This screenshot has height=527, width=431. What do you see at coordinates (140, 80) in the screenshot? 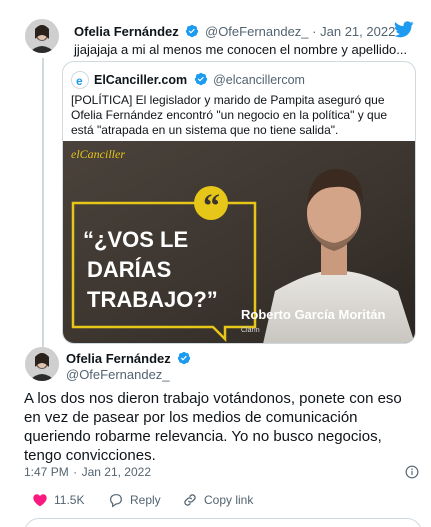
I see `quoted-author-name: ElCanciller.com` at bounding box center [140, 80].